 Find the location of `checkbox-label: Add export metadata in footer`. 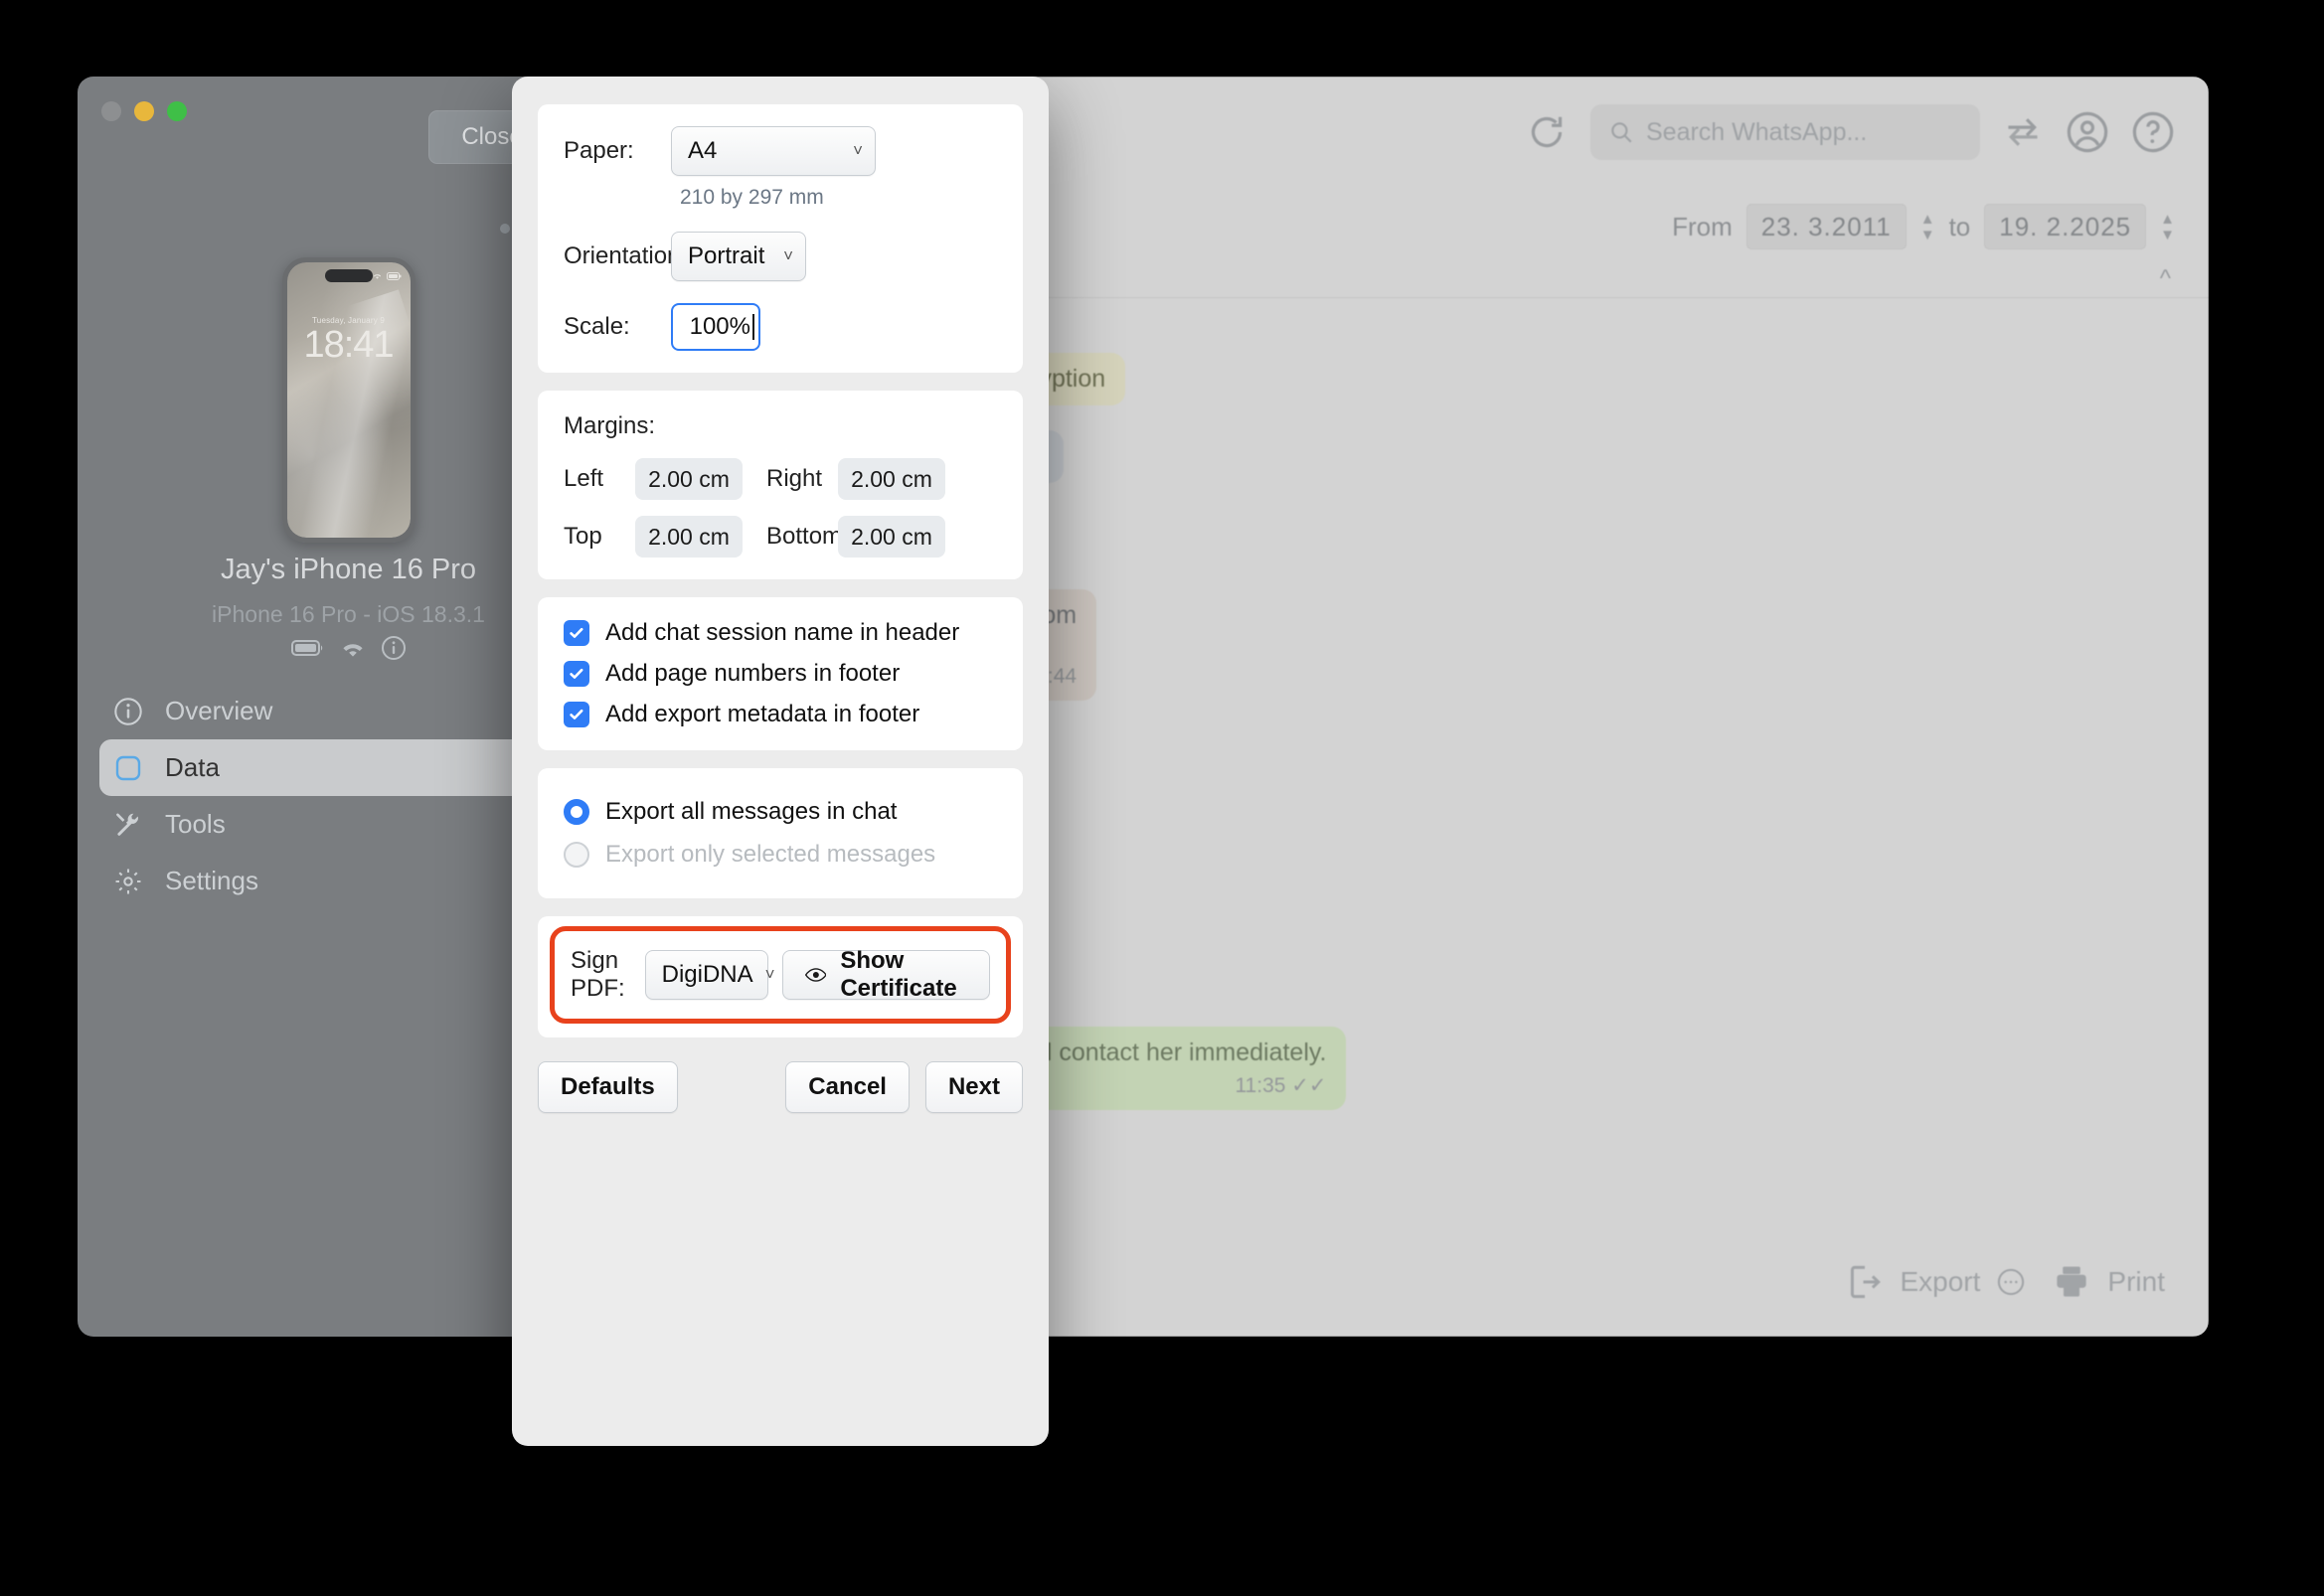

checkbox-label: Add export metadata in footer is located at coordinates (762, 714).